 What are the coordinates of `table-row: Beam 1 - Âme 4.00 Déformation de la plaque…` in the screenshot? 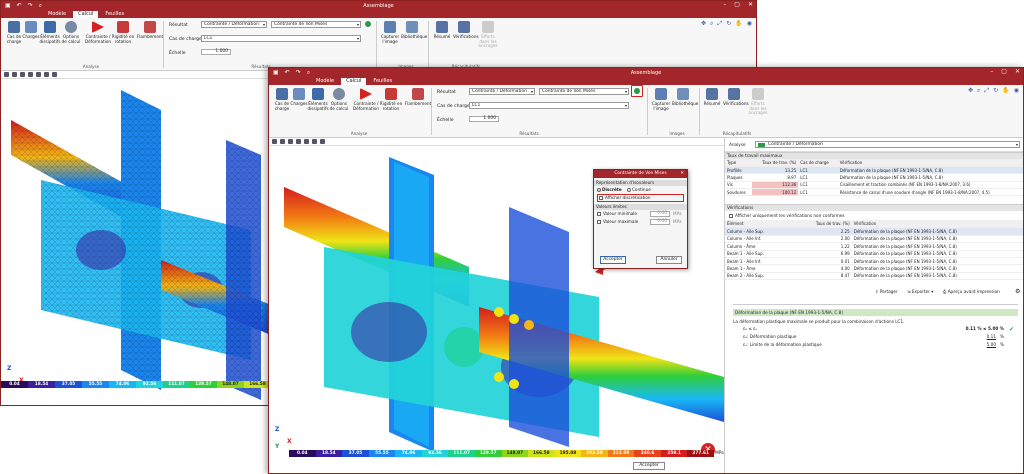 It's located at (874, 268).